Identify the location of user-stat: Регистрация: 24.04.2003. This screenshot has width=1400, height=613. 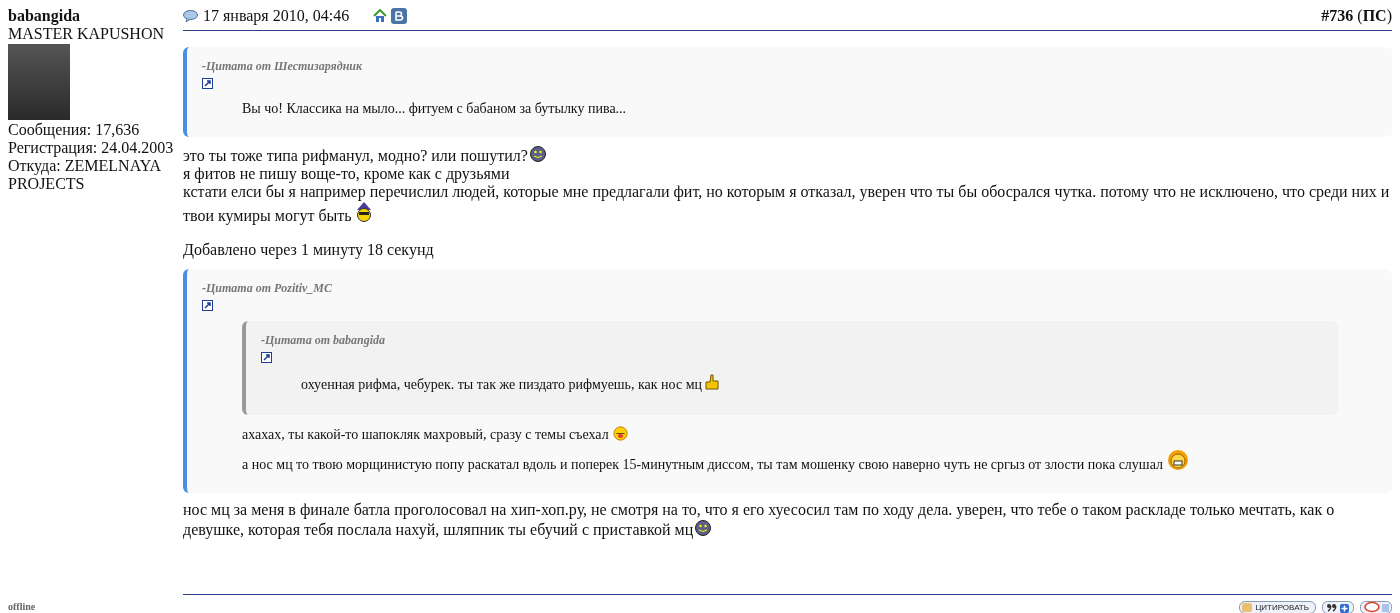
(91, 148).